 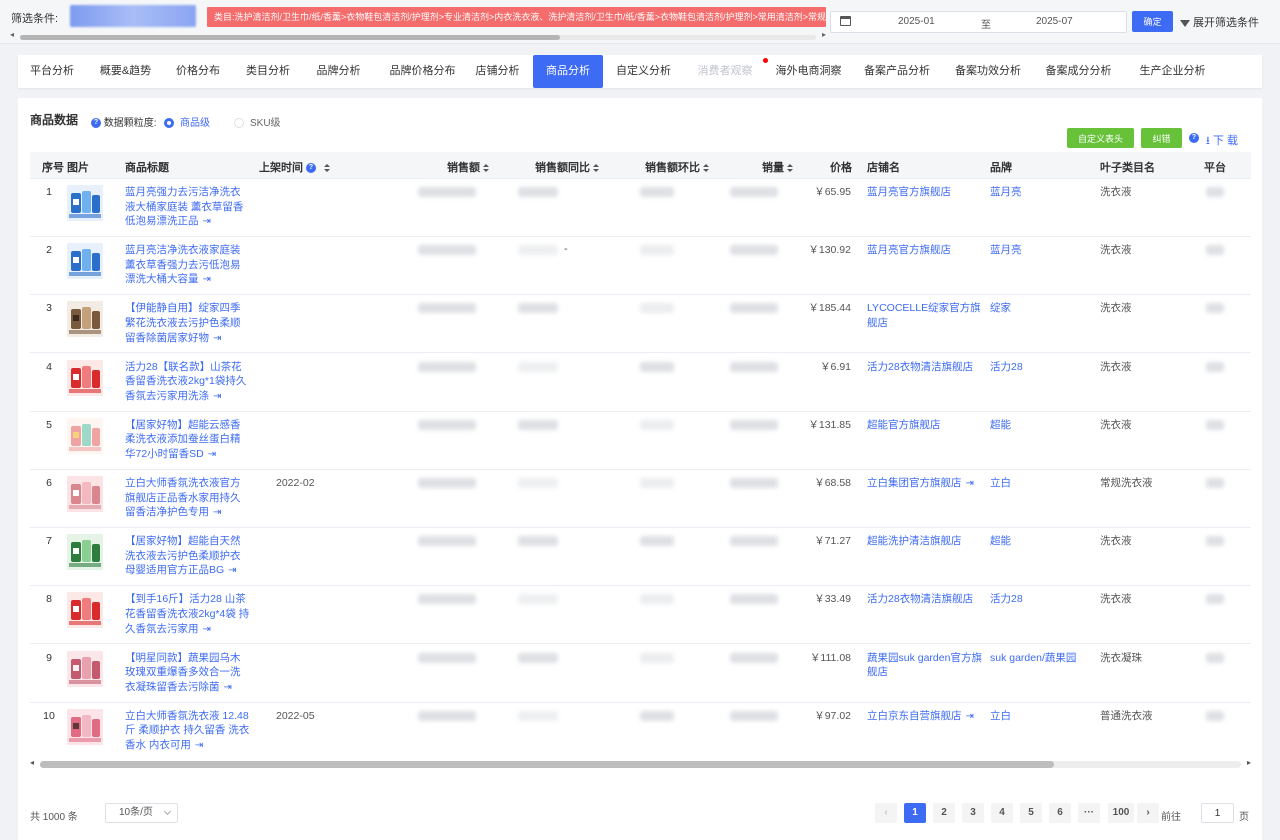 I want to click on page-ellipsis: ···, so click(x=1089, y=813).